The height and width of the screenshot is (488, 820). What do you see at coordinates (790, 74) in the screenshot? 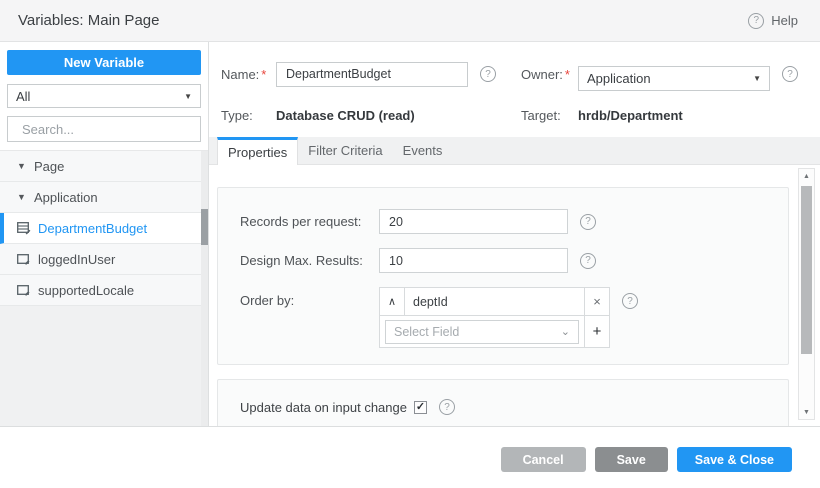
I see `owner-help-icon: ?` at bounding box center [790, 74].